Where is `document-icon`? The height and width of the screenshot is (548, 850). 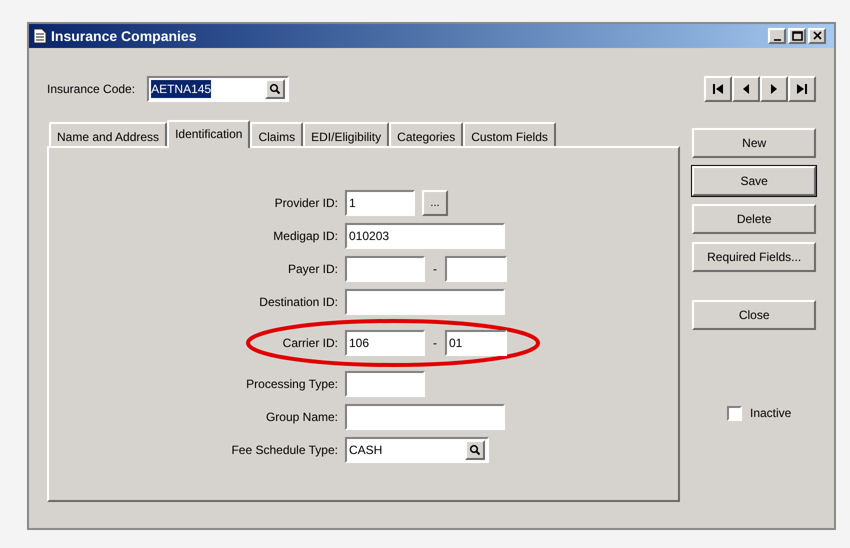
document-icon is located at coordinates (40, 36).